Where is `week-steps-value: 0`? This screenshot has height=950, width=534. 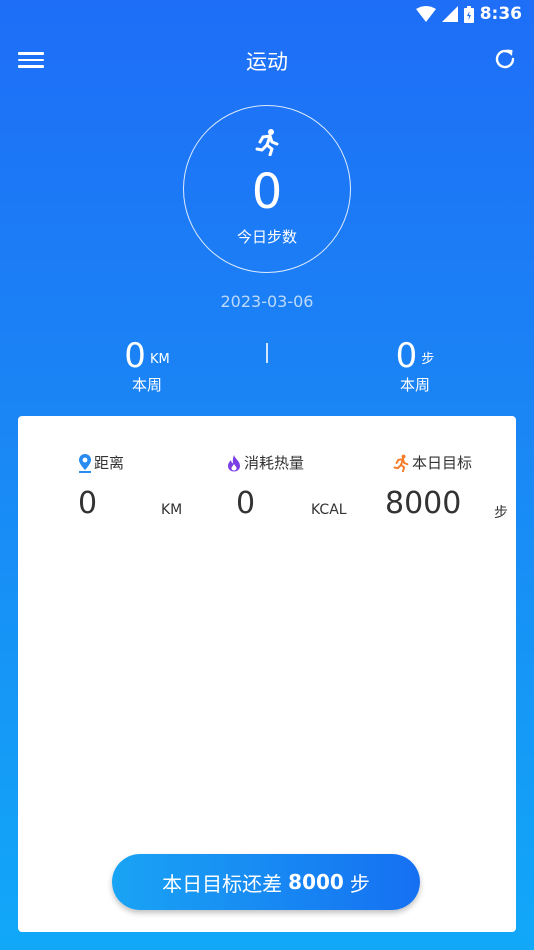 week-steps-value: 0 is located at coordinates (406, 356).